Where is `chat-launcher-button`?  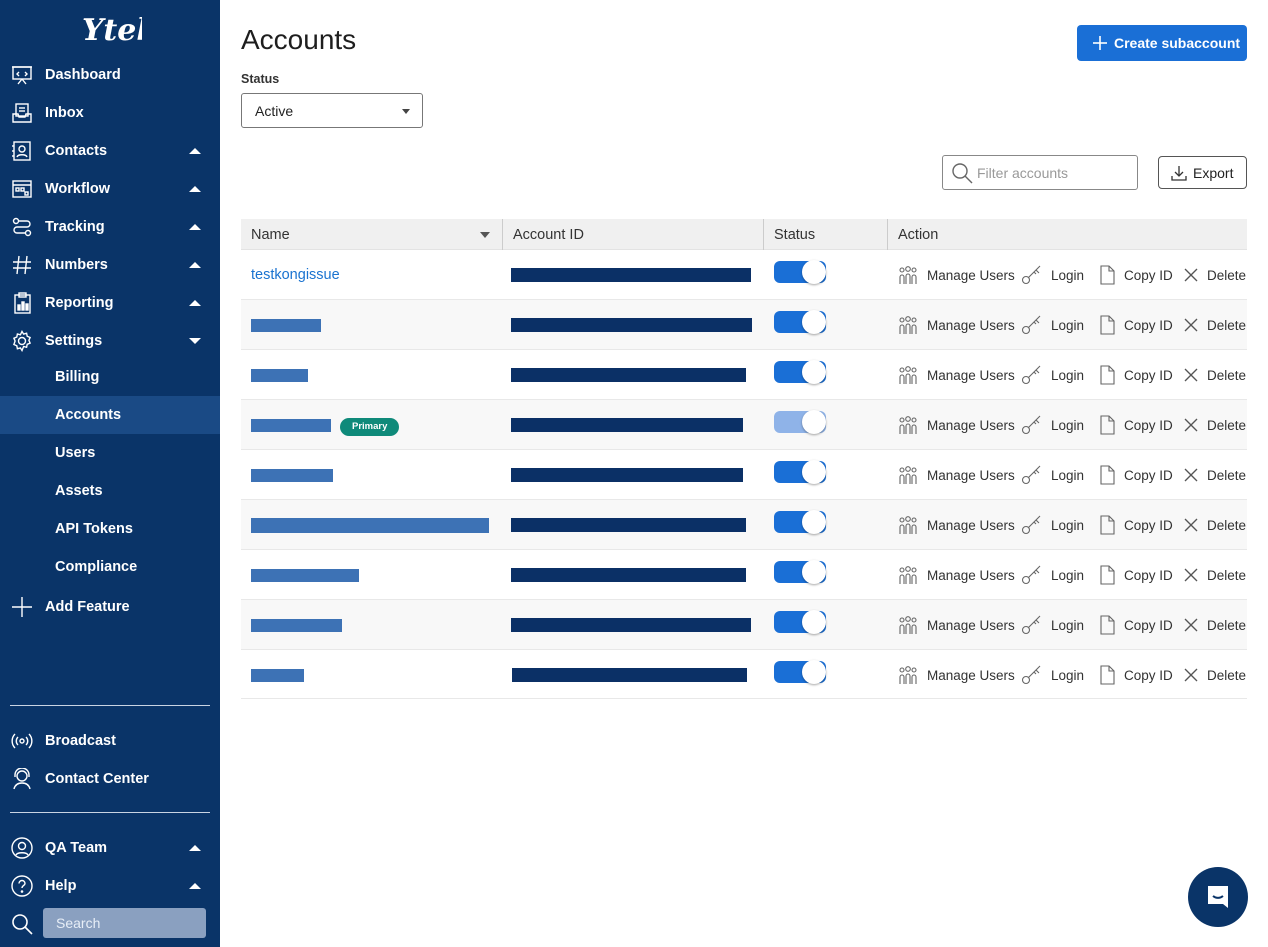 chat-launcher-button is located at coordinates (1218, 897).